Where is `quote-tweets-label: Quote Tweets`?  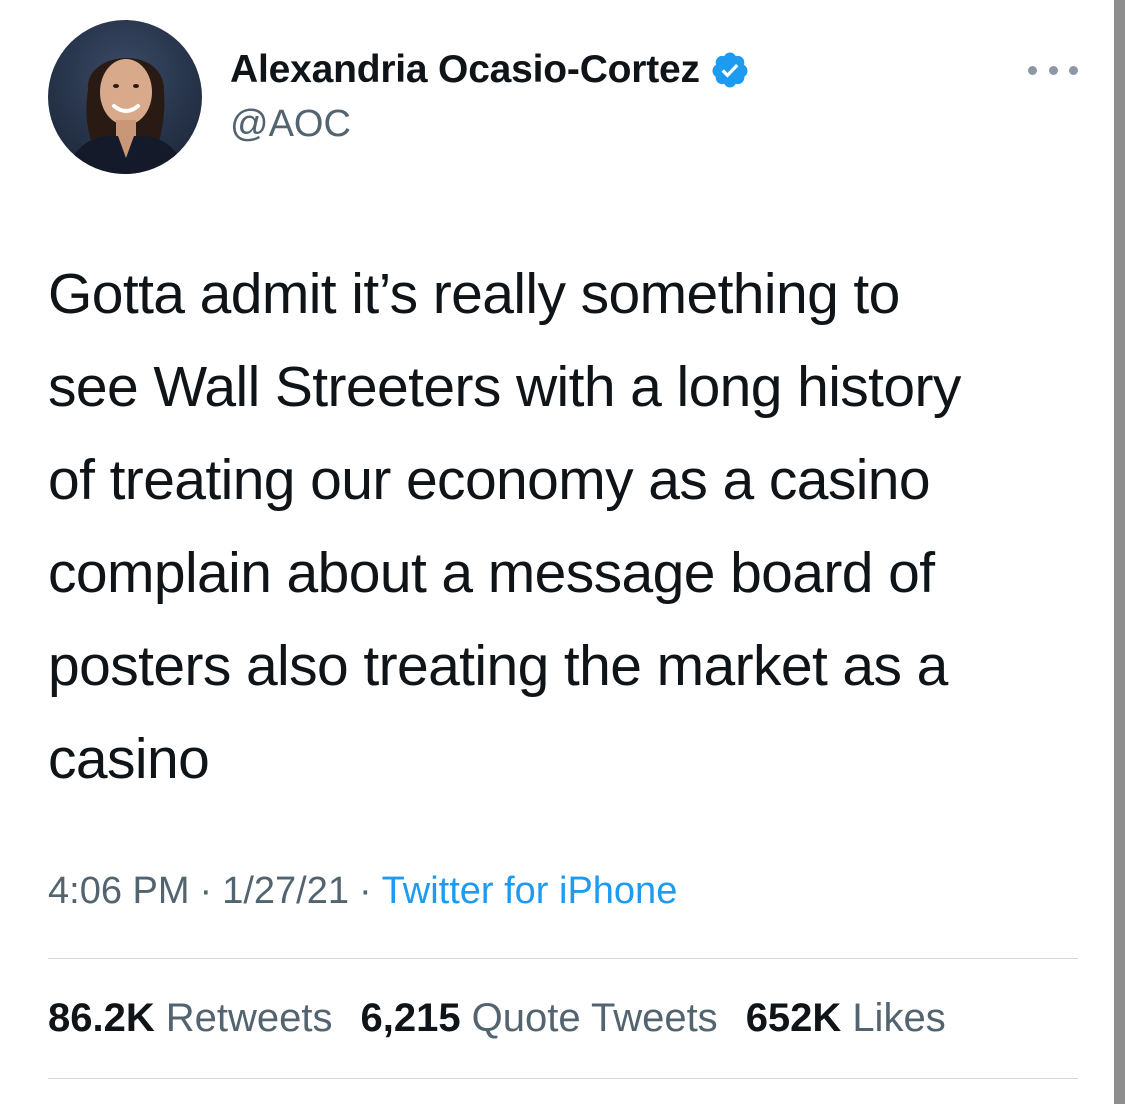
quote-tweets-label: Quote Tweets is located at coordinates (594, 1018).